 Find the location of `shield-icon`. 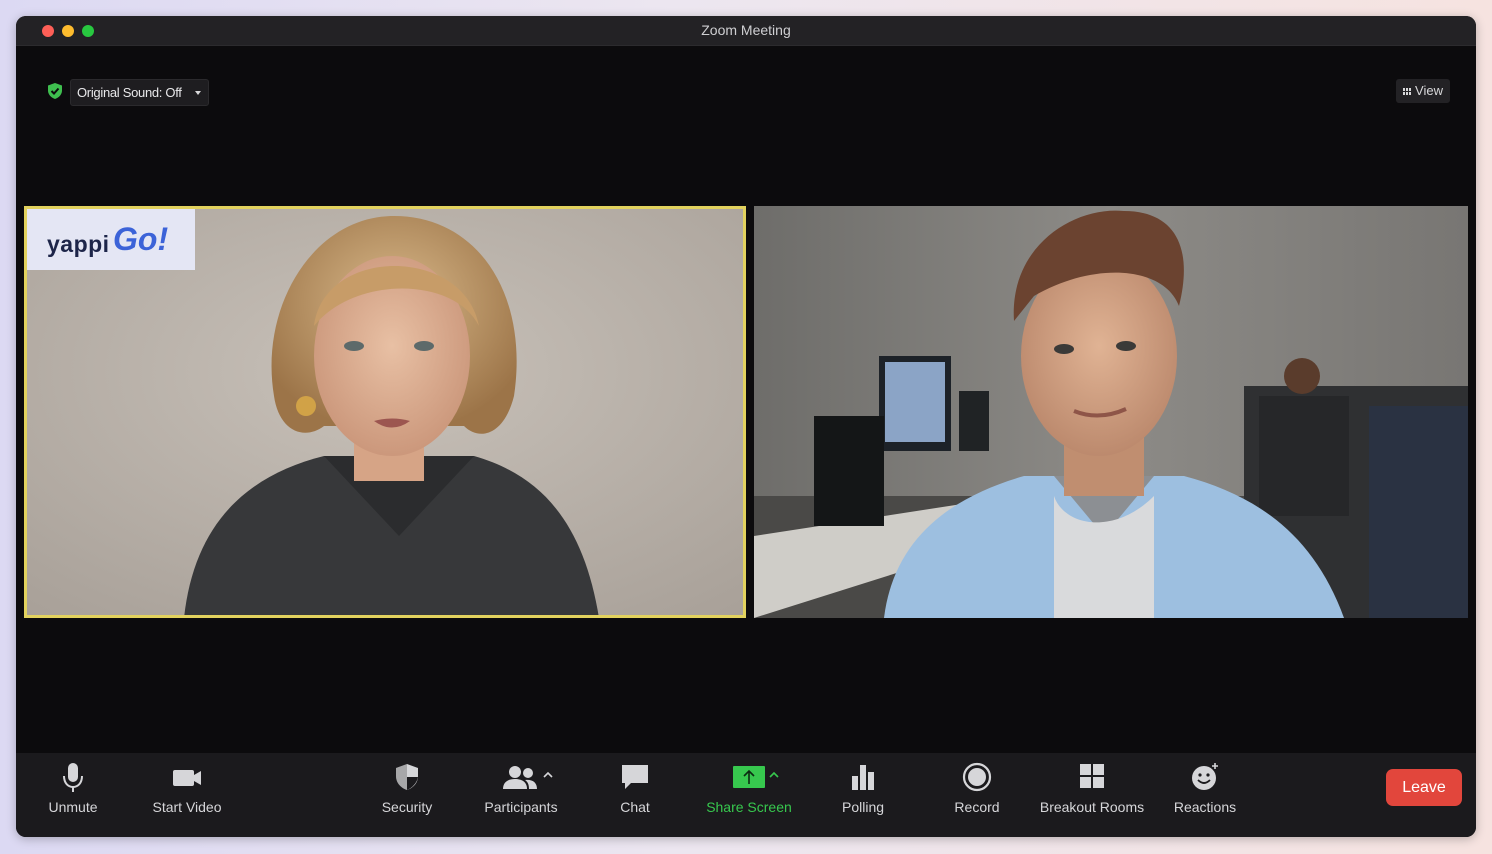

shield-icon is located at coordinates (407, 778).